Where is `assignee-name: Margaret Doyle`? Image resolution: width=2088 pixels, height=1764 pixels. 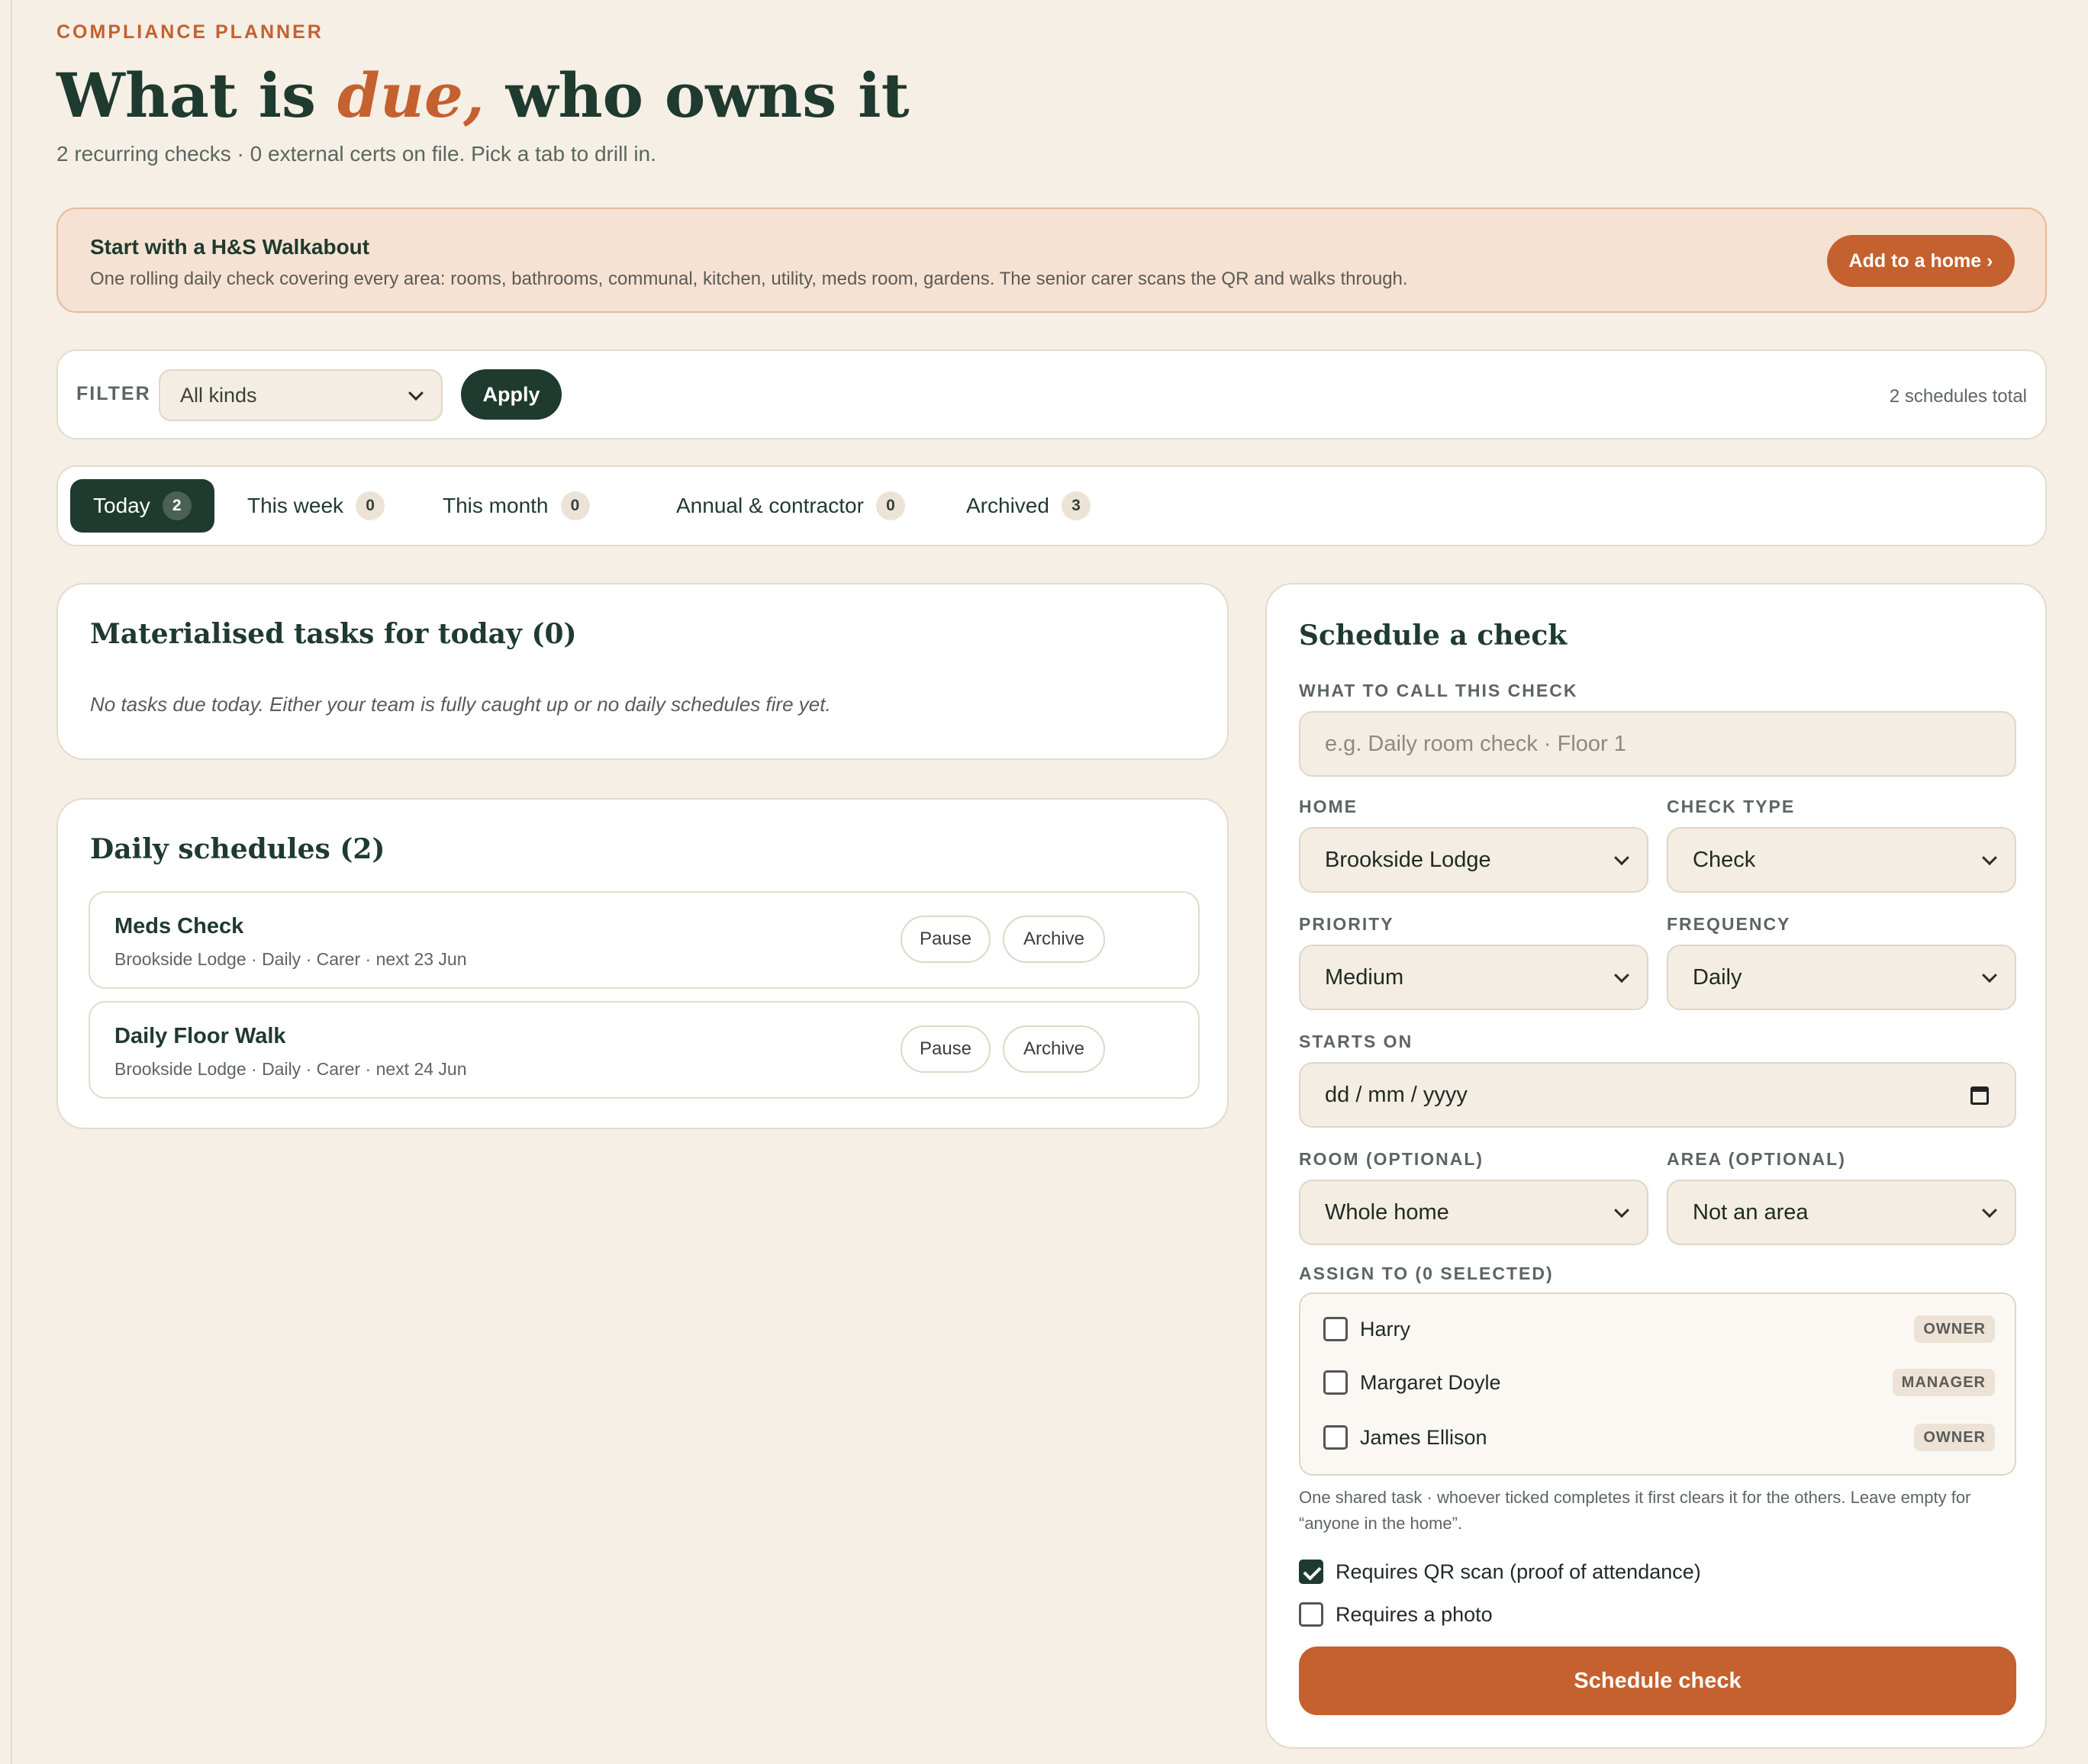 assignee-name: Margaret Doyle is located at coordinates (1430, 1382).